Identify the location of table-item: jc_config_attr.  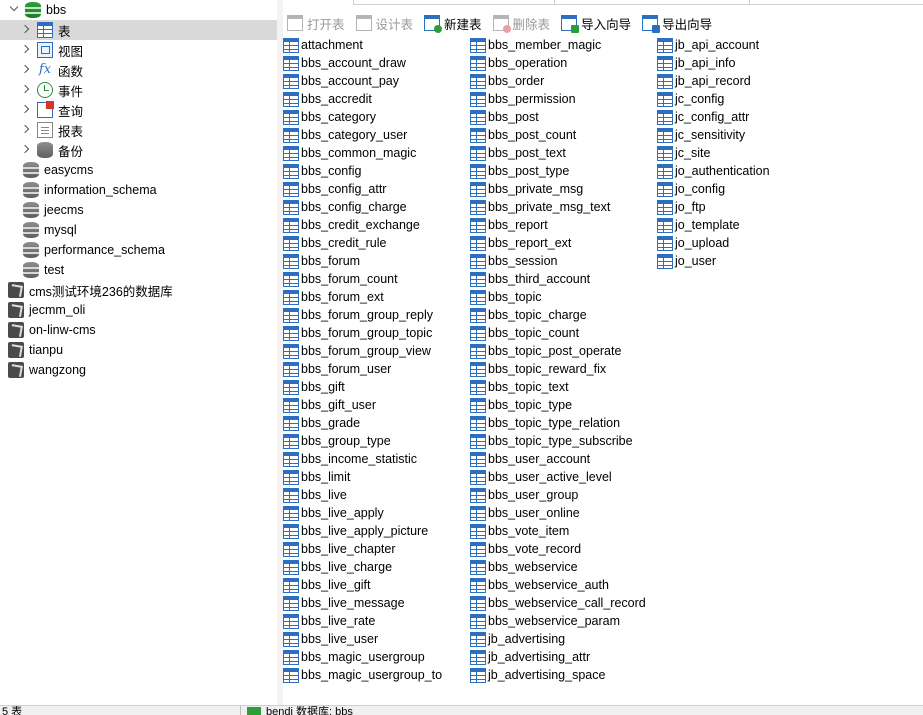
(703, 117).